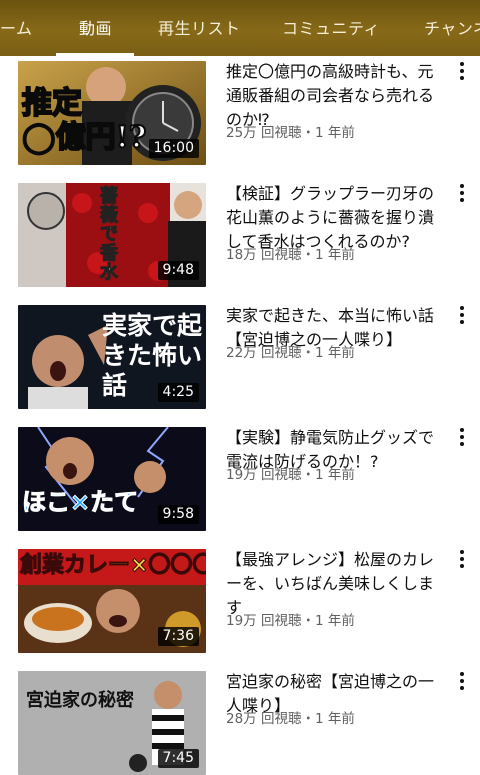 This screenshot has height=775, width=480. I want to click on duration-badge: 9:48, so click(178, 270).